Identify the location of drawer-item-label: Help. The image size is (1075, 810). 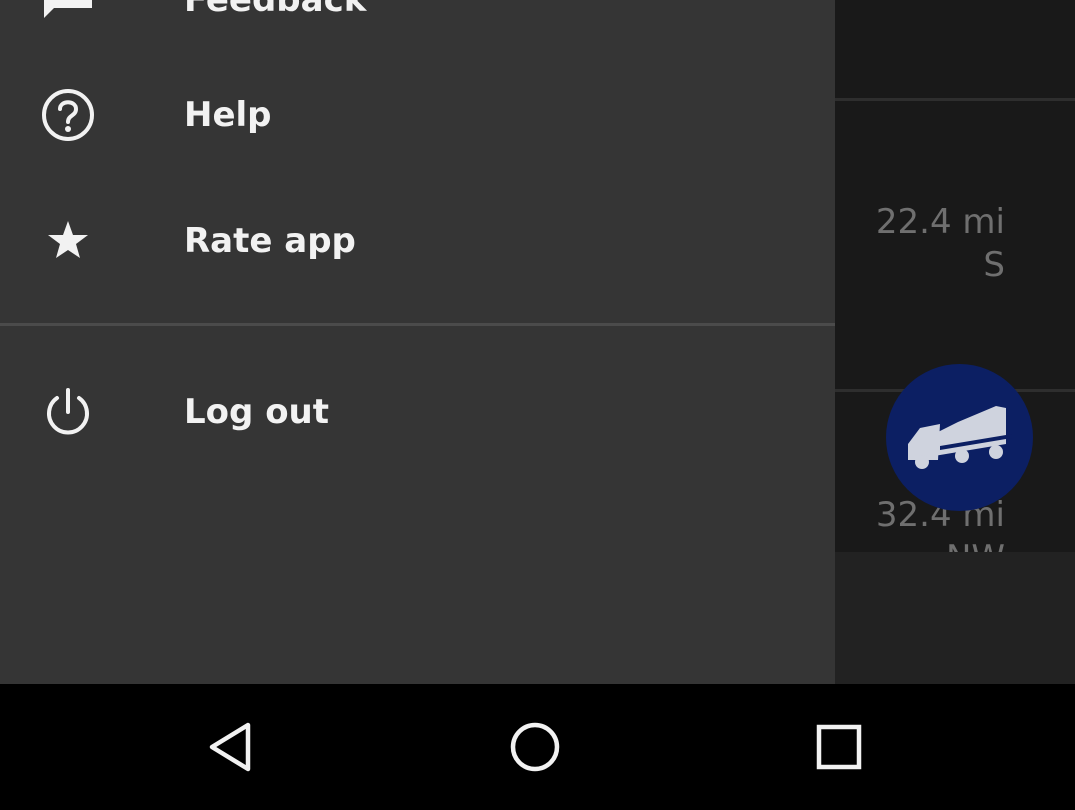
(228, 115).